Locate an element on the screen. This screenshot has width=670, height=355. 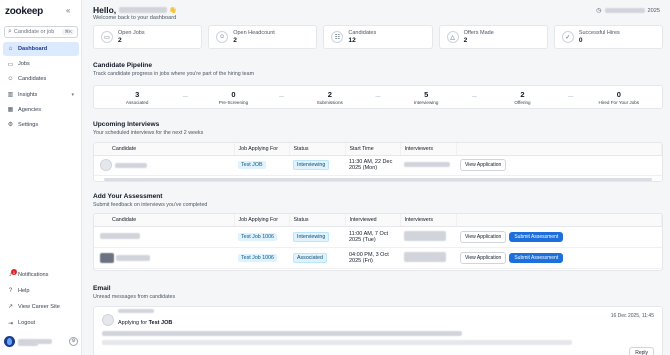
pipeline-stage-associated: 3 Associated is located at coordinates (137, 97).